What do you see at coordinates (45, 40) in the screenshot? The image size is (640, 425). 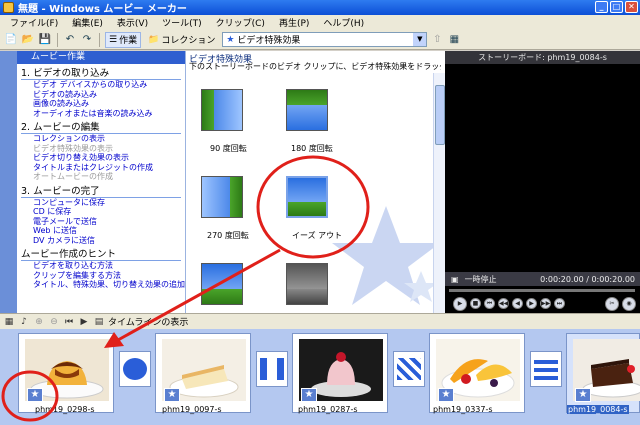 I see `save-project-icon: 💾` at bounding box center [45, 40].